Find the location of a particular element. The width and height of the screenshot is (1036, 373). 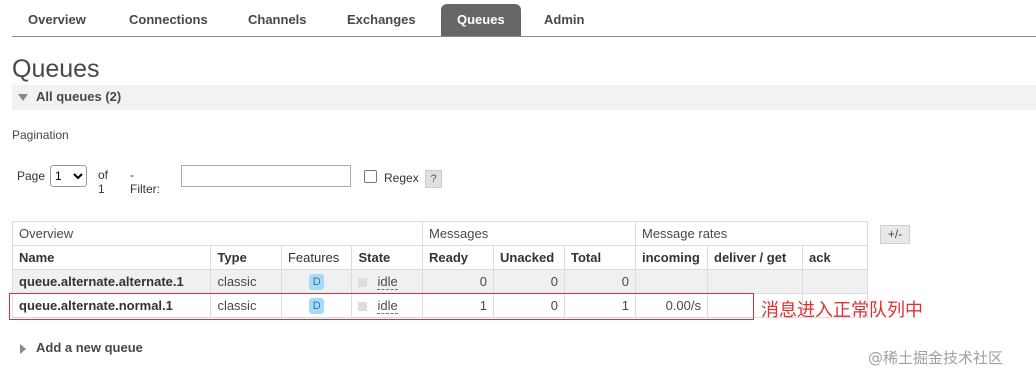

tab-queues: Queues is located at coordinates (481, 20).